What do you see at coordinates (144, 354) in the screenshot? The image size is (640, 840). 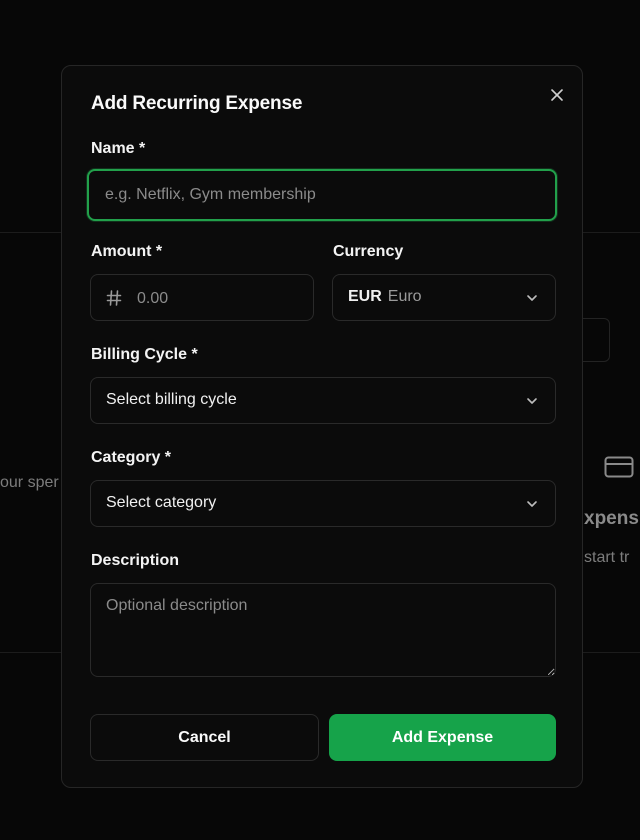 I see `billing-cycle-label: Billing Cycle *` at bounding box center [144, 354].